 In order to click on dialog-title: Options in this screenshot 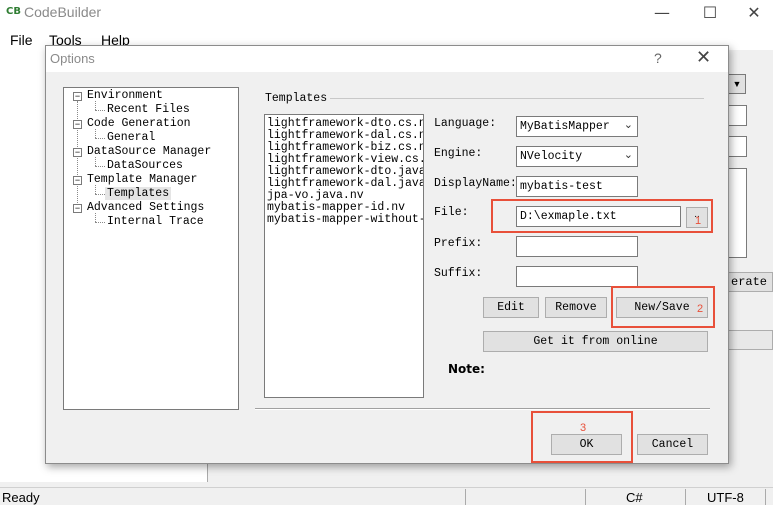, I will do `click(72, 58)`.